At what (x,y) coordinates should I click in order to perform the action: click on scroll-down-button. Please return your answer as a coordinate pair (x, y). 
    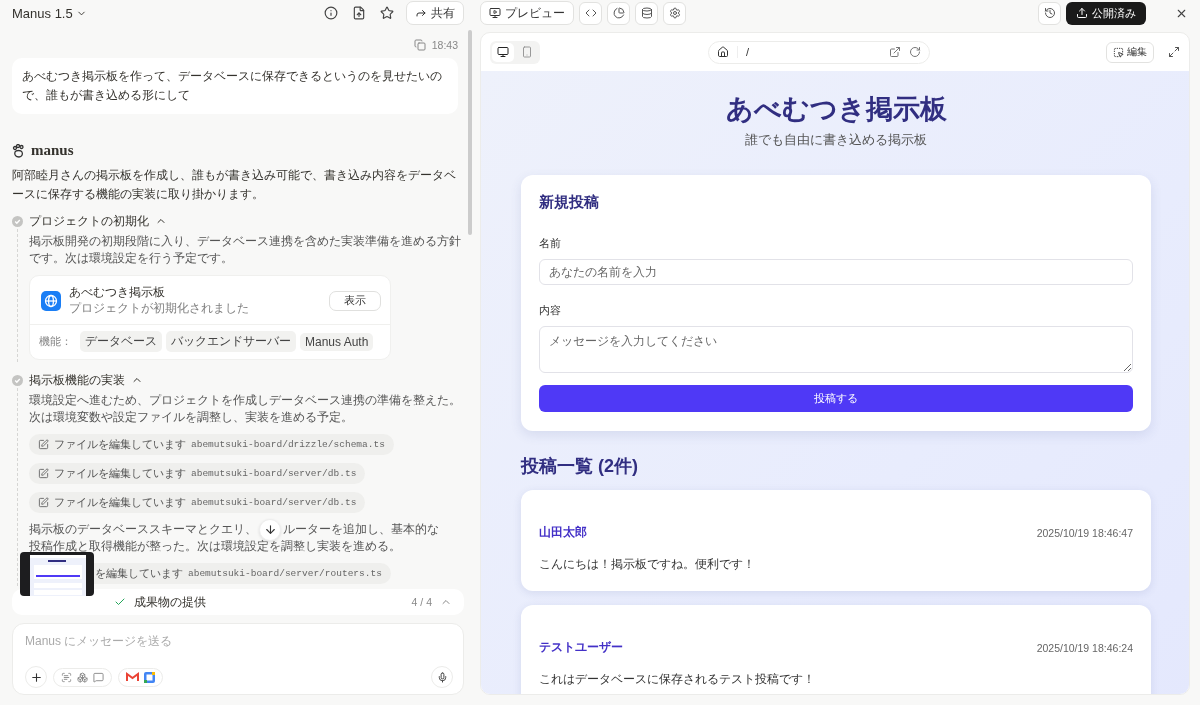
    Looking at the image, I should click on (270, 529).